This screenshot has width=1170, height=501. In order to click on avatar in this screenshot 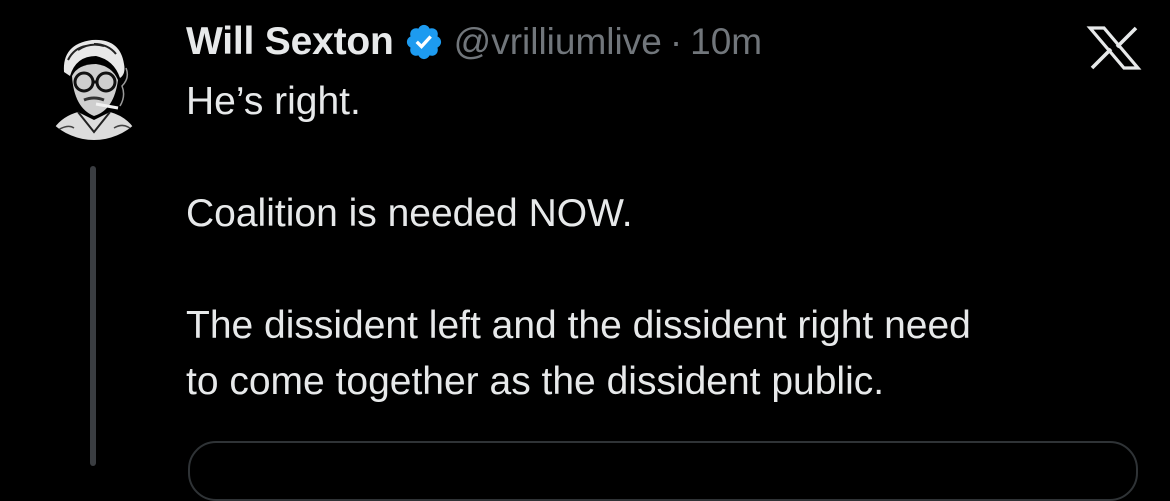, I will do `click(94, 80)`.